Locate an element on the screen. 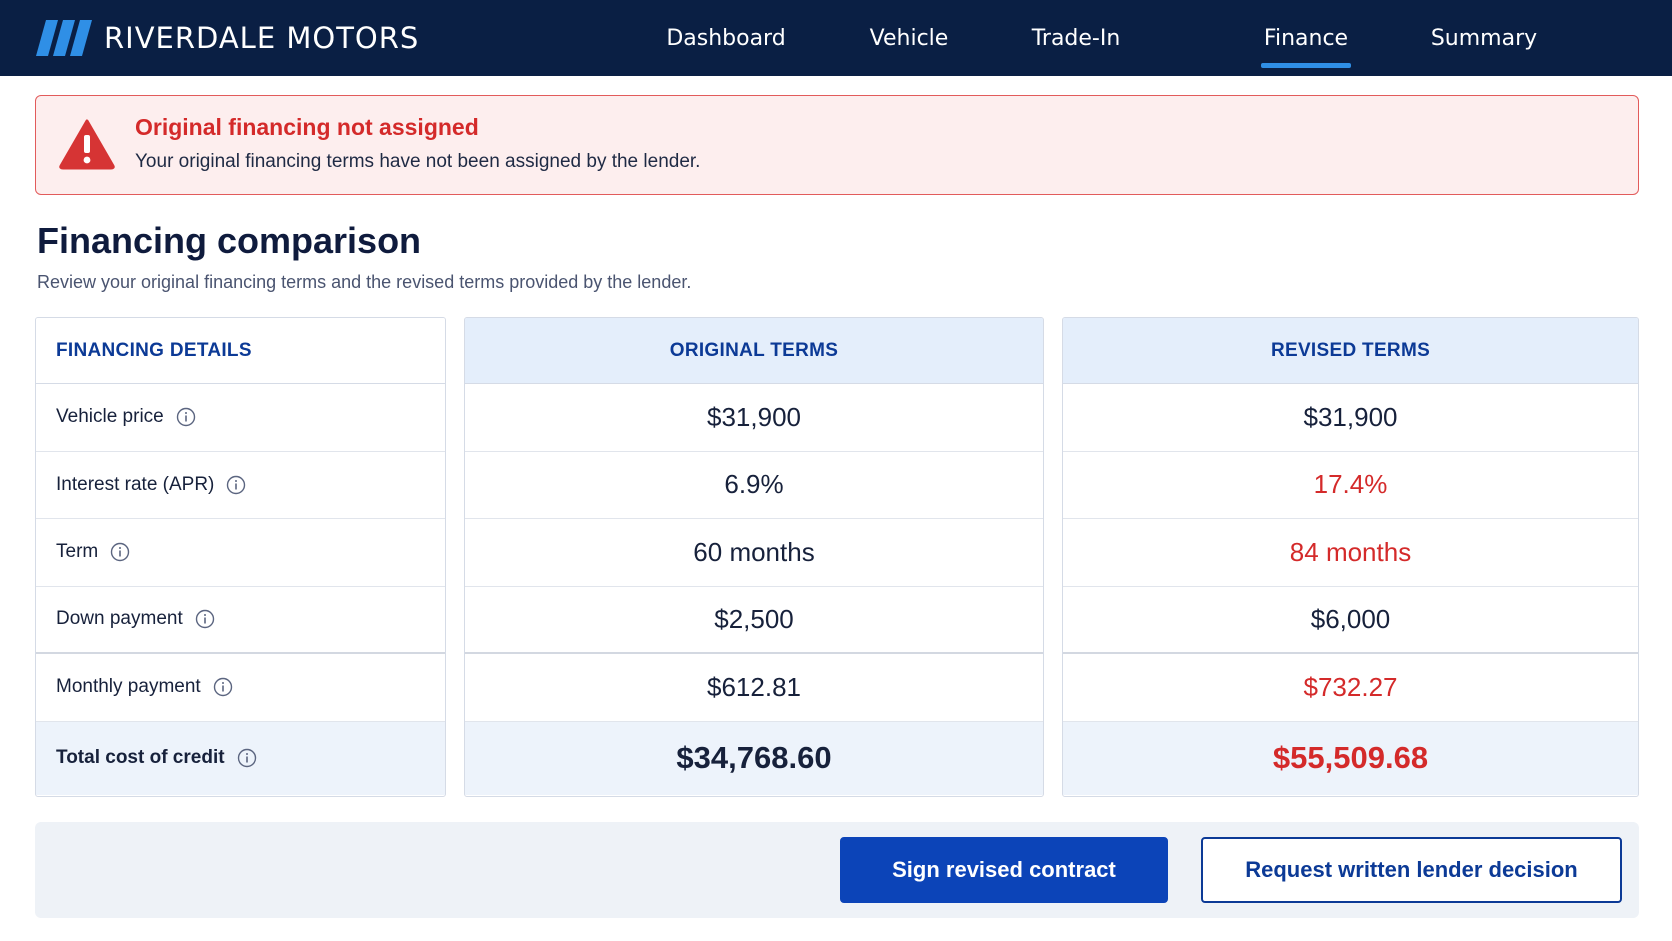  table-row: Interest rate (APR) is located at coordinates (240, 485).